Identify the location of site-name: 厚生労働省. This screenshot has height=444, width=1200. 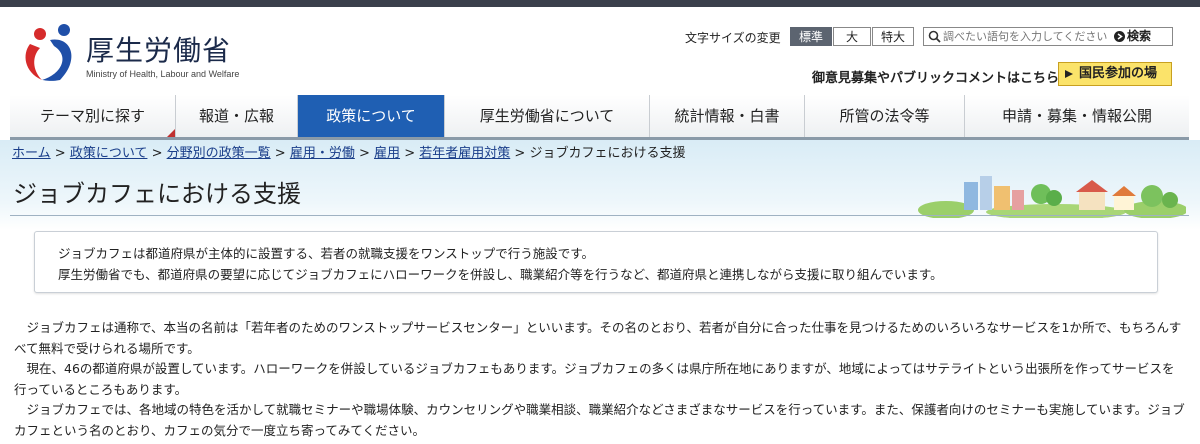
(158, 49).